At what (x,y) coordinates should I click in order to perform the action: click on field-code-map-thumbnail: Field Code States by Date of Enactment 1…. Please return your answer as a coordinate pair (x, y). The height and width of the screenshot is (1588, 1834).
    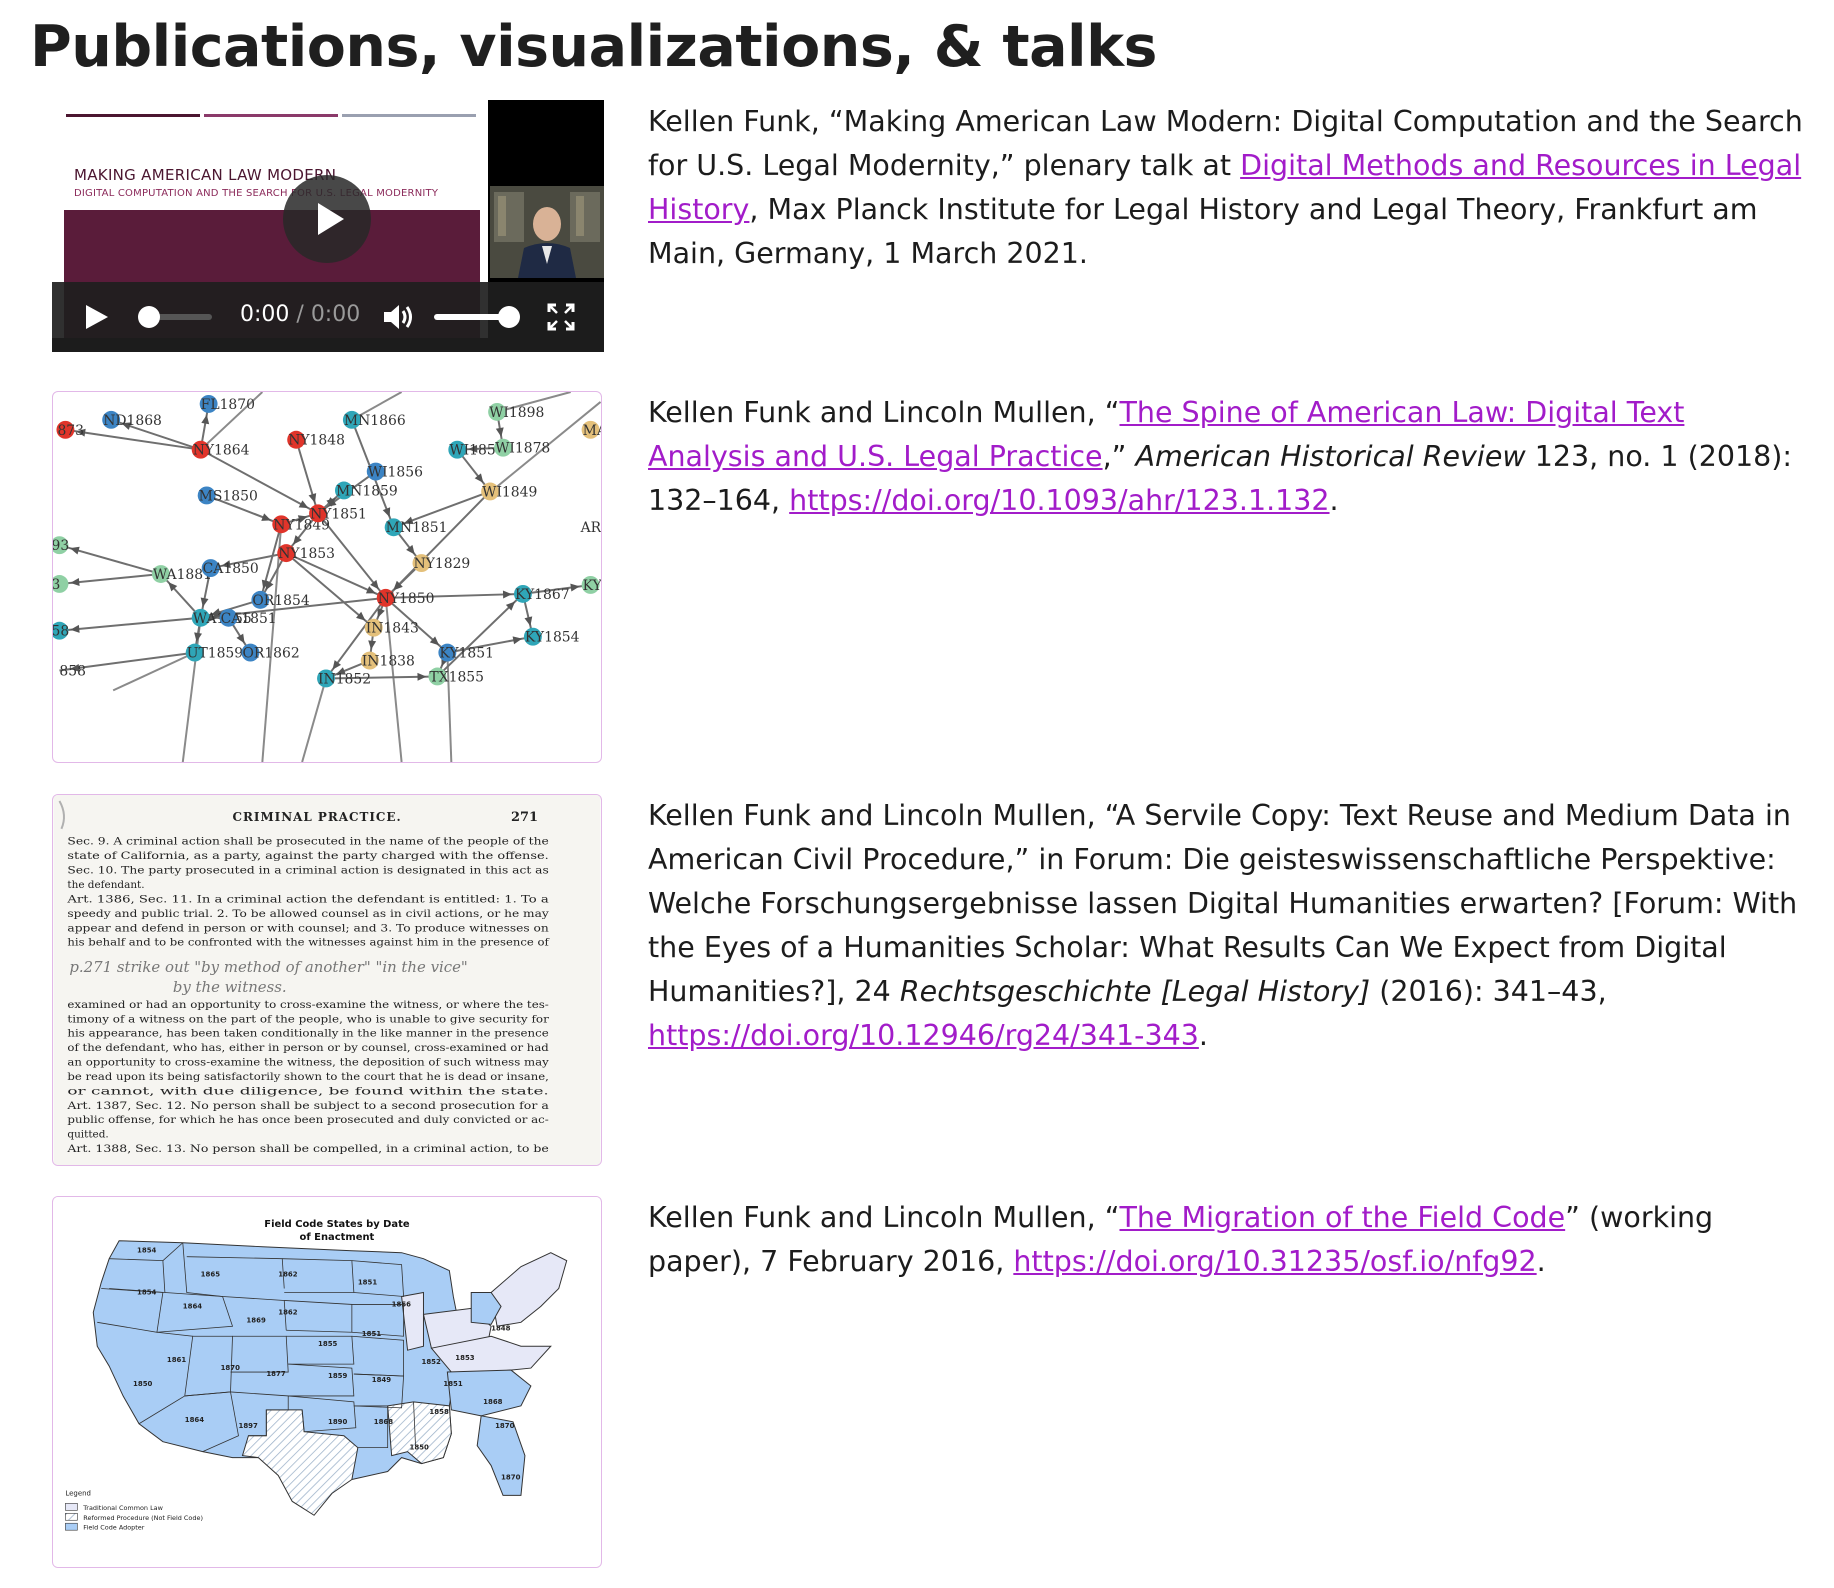
    Looking at the image, I should click on (327, 1382).